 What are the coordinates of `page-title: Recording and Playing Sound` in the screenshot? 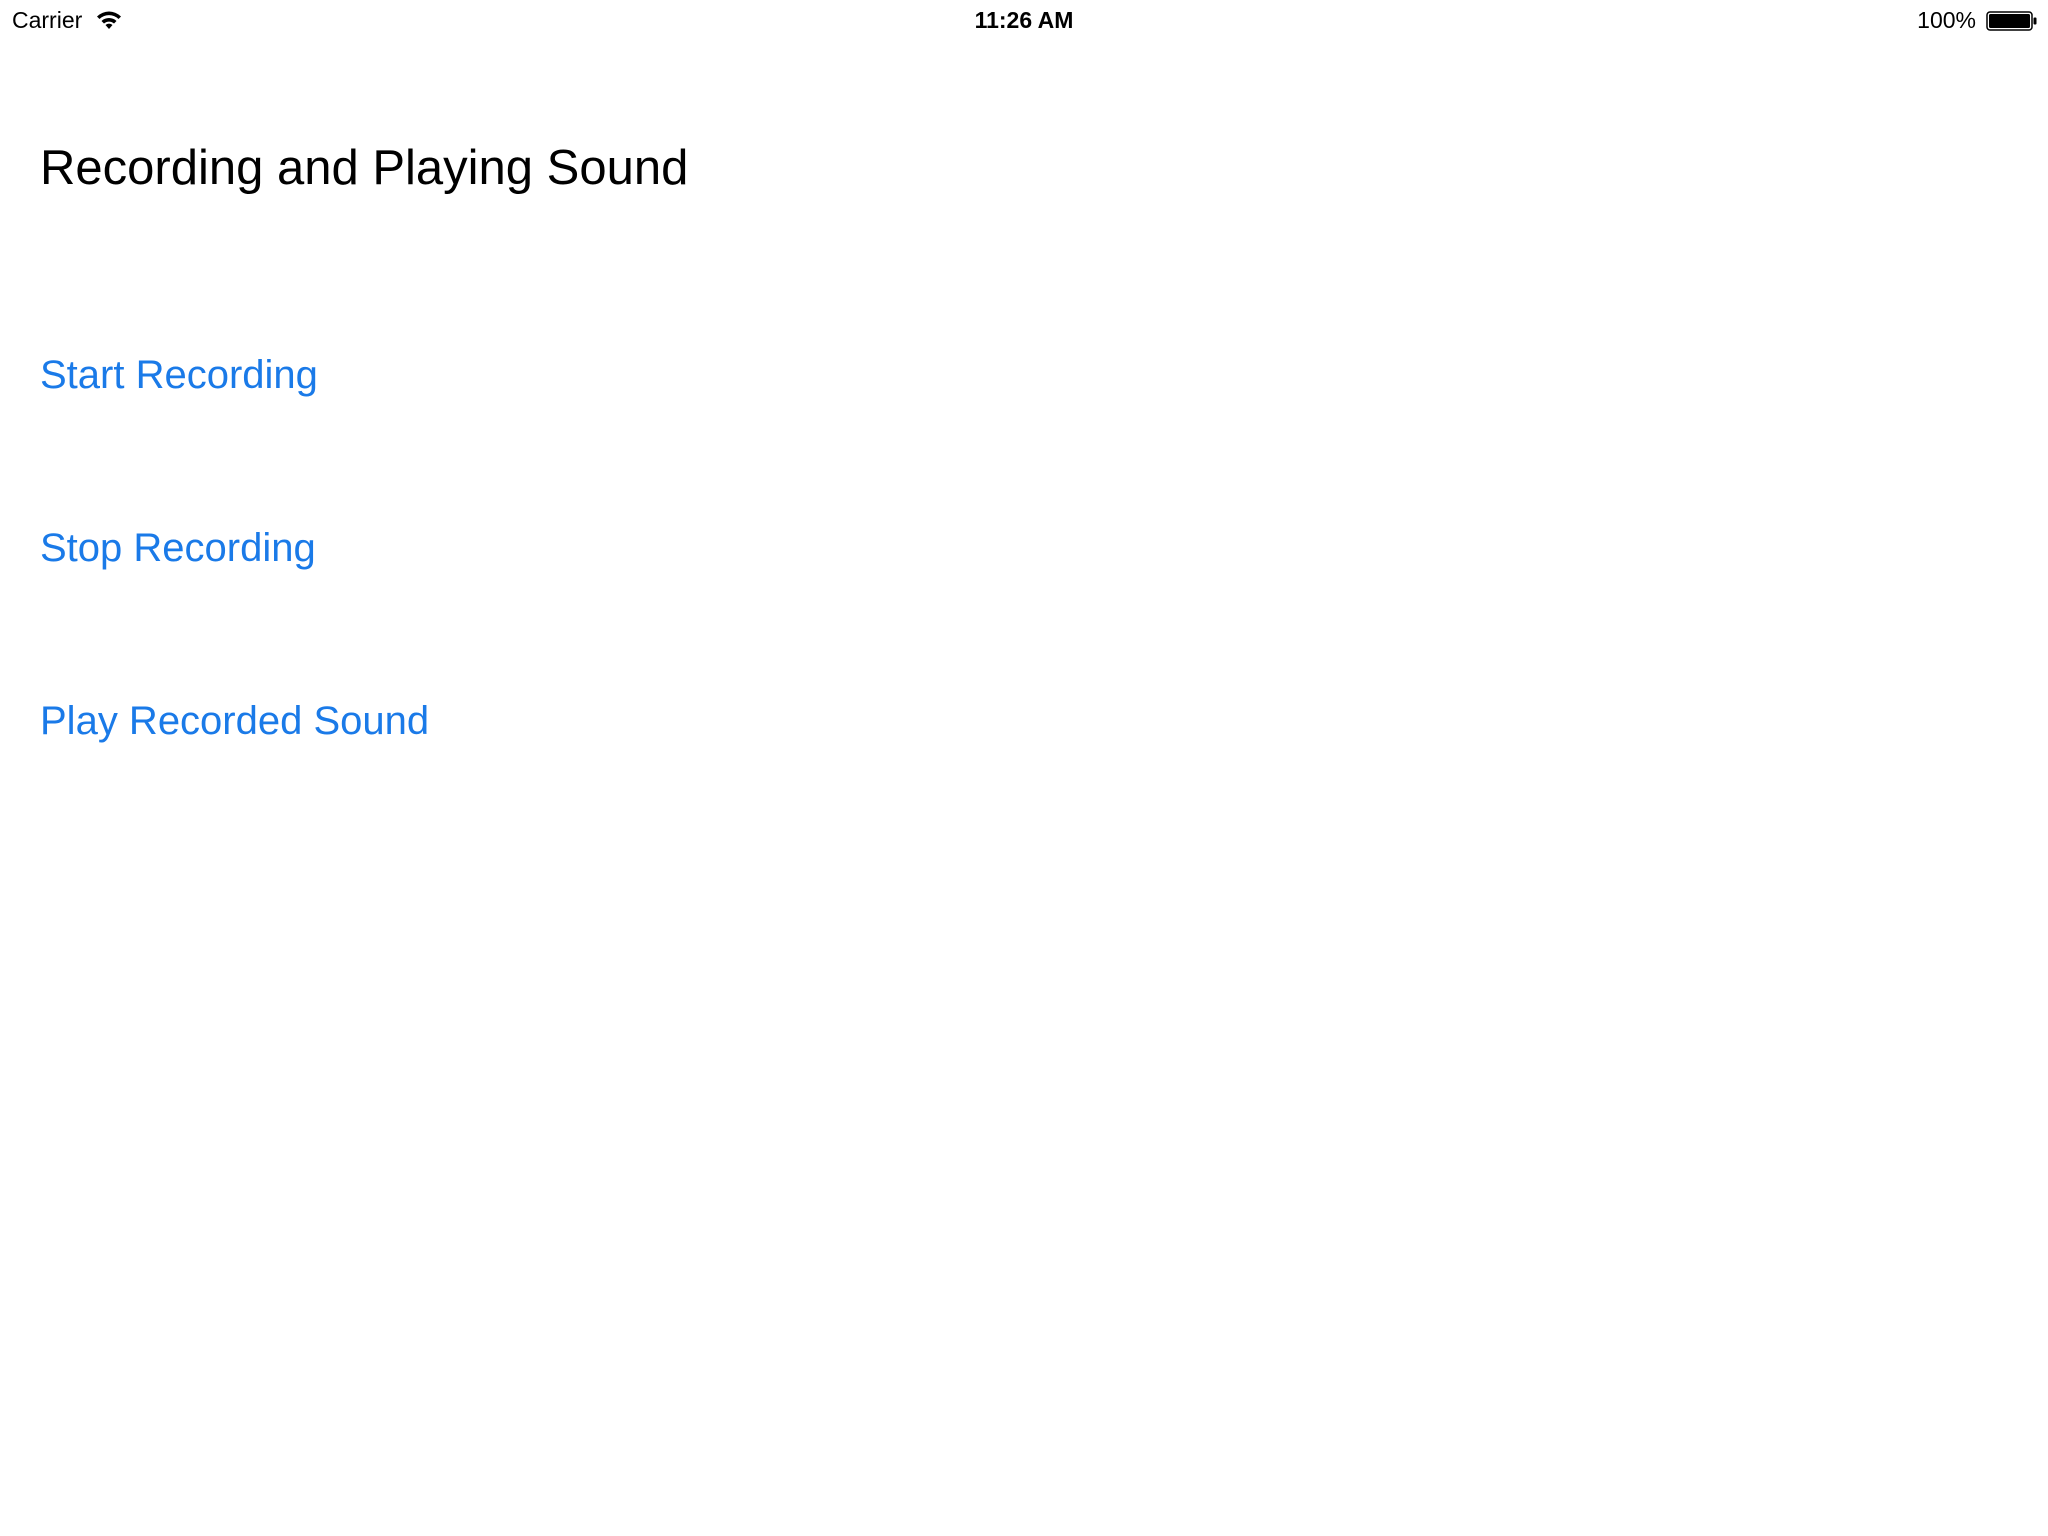 It's located at (364, 168).